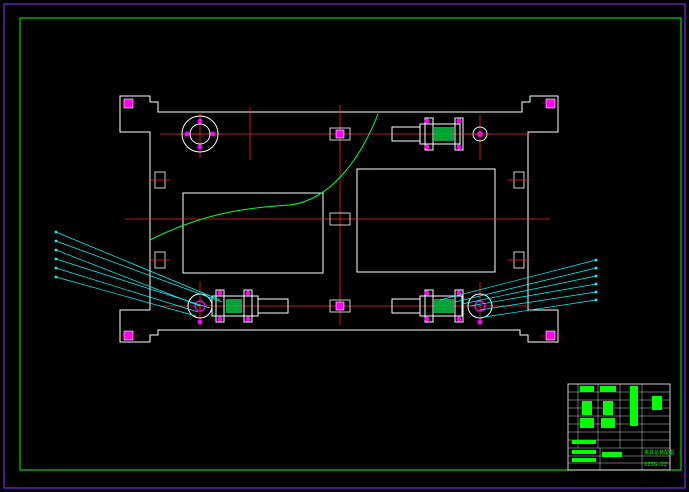  Describe the element at coordinates (340, 134) in the screenshot. I see `bolt-center-top` at that location.